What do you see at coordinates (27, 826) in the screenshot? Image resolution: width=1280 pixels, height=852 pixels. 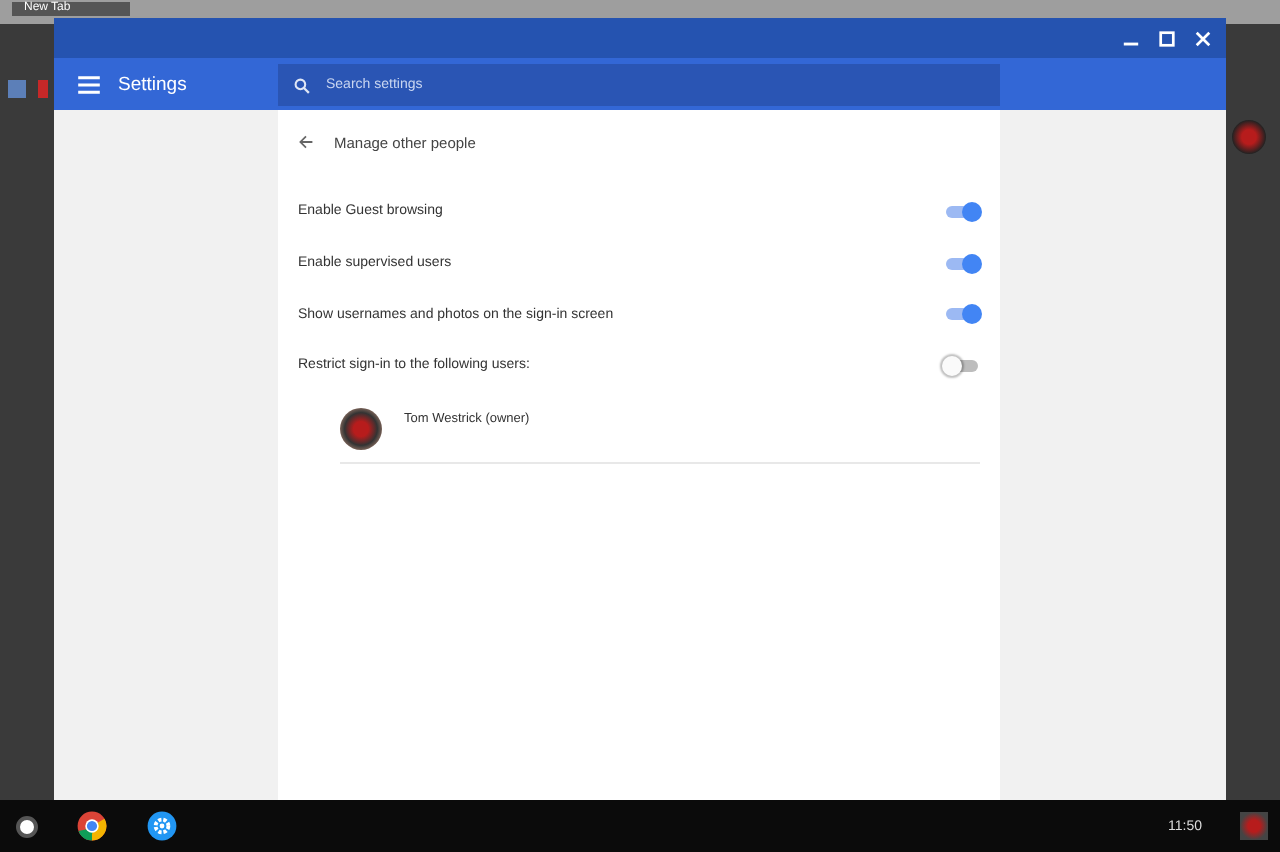 I see `launcher-icon` at bounding box center [27, 826].